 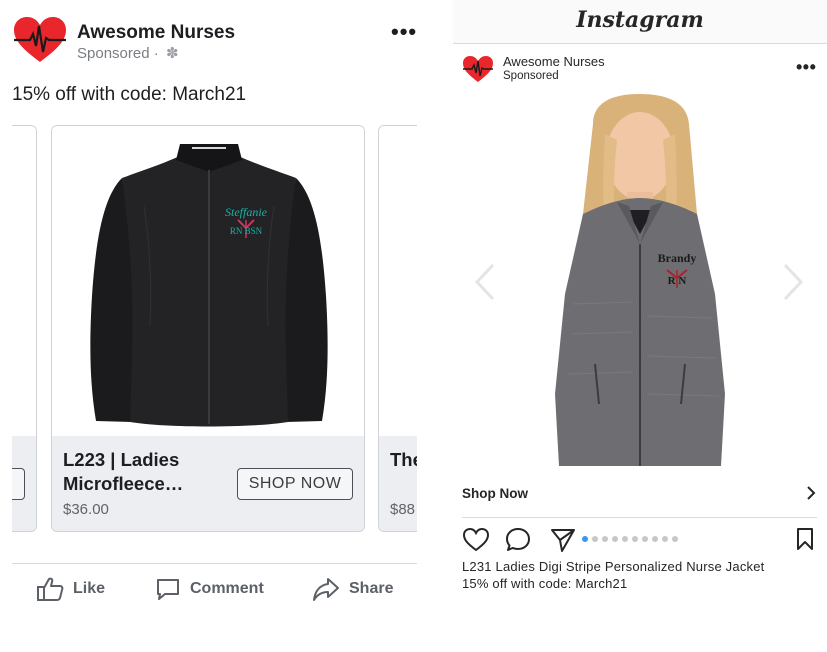 What do you see at coordinates (805, 539) in the screenshot?
I see `bookmark-icon` at bounding box center [805, 539].